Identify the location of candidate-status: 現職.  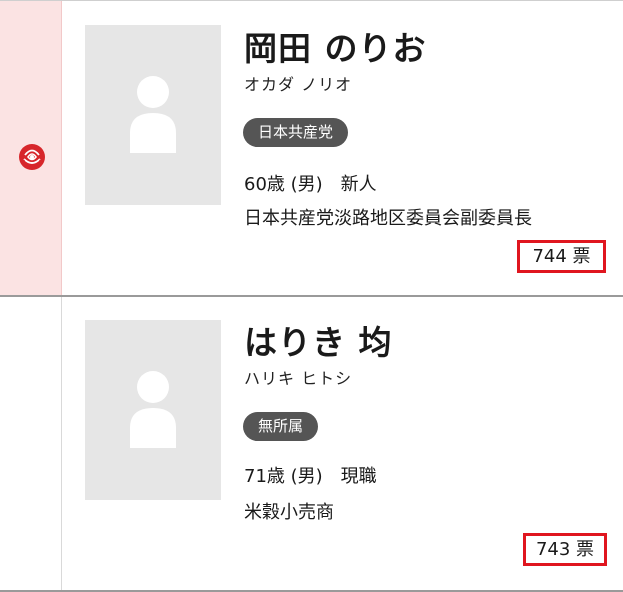
(358, 476).